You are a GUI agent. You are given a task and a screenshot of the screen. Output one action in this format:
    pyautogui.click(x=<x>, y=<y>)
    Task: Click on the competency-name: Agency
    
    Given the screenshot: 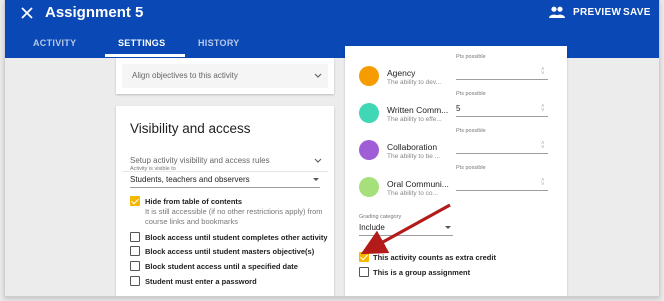 What is the action you would take?
    pyautogui.click(x=401, y=73)
    